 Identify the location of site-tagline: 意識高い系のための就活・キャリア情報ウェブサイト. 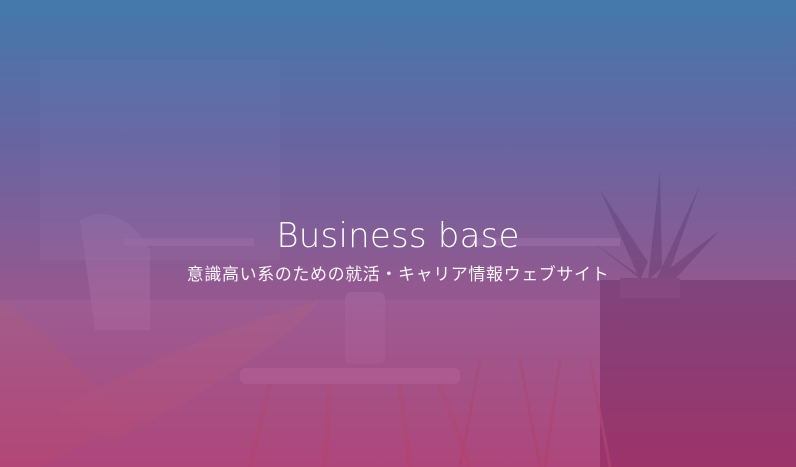
(398, 275).